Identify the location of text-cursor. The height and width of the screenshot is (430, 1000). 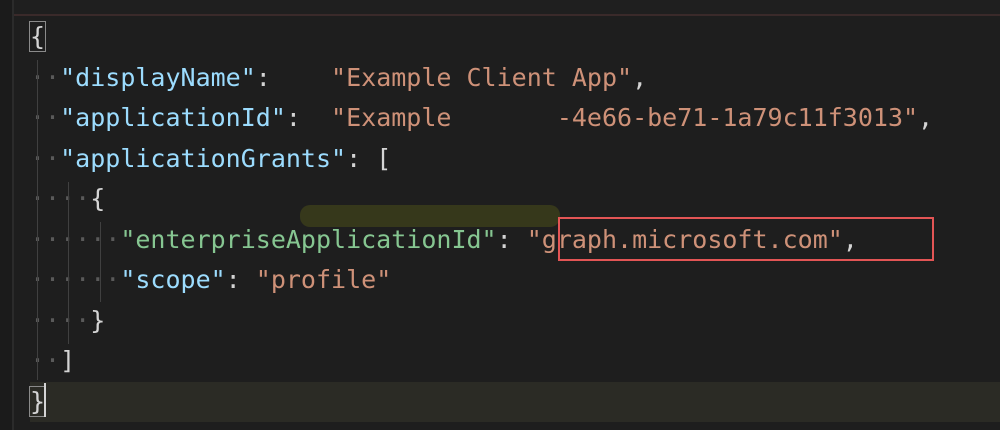
(45, 400).